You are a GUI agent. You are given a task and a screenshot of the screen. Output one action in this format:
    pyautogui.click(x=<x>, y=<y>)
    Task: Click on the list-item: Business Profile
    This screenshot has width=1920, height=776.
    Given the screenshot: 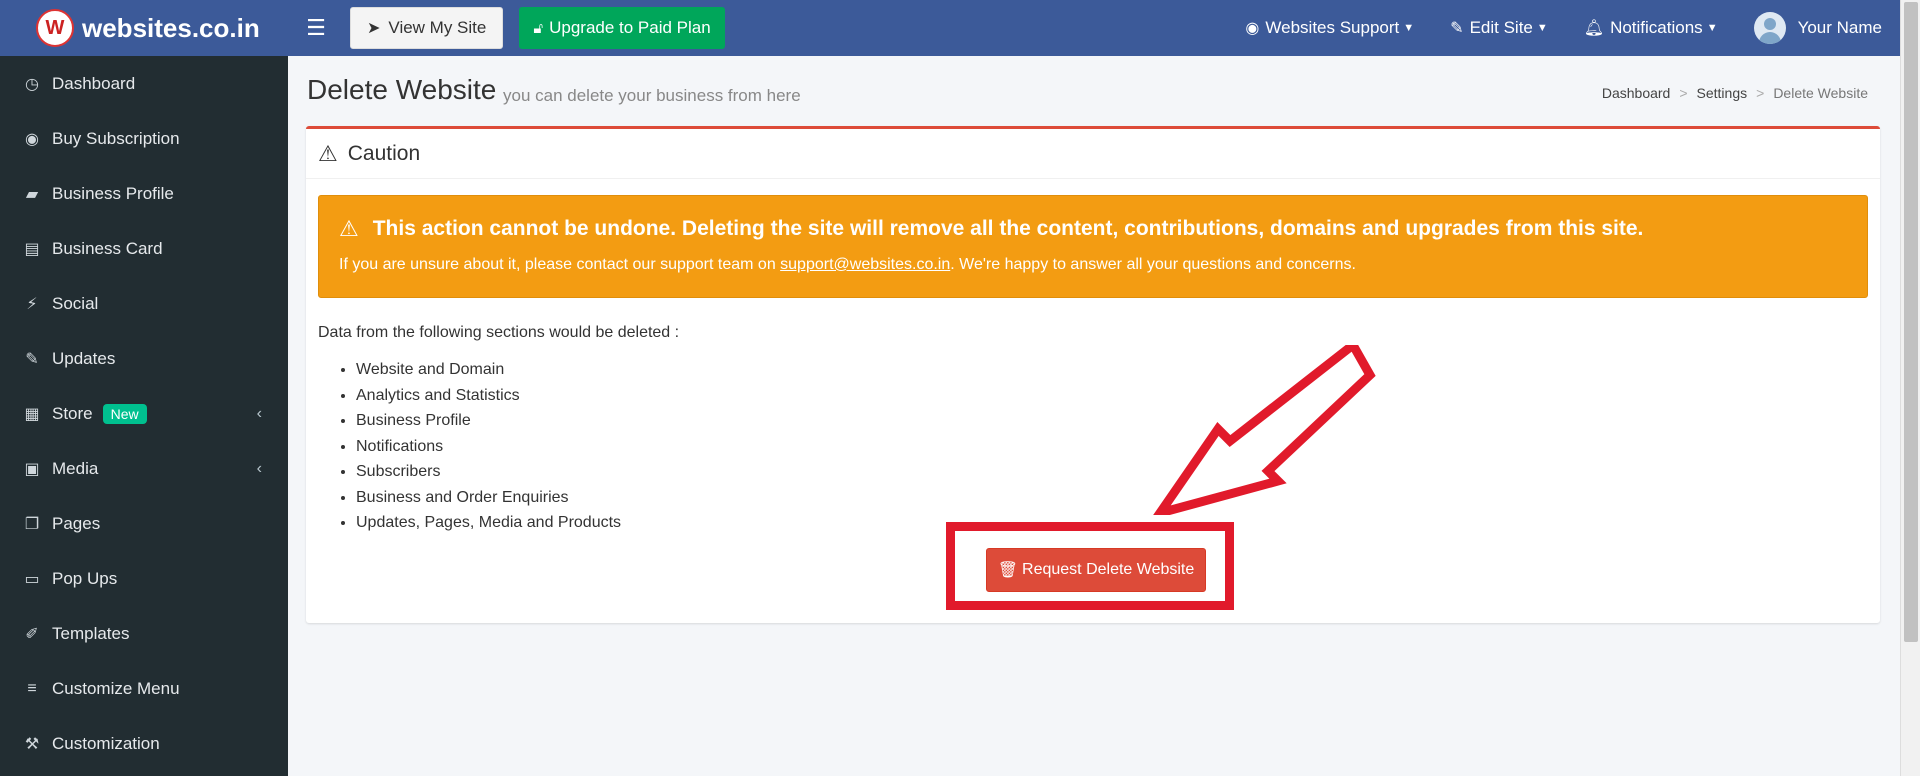 What is the action you would take?
    pyautogui.click(x=488, y=421)
    